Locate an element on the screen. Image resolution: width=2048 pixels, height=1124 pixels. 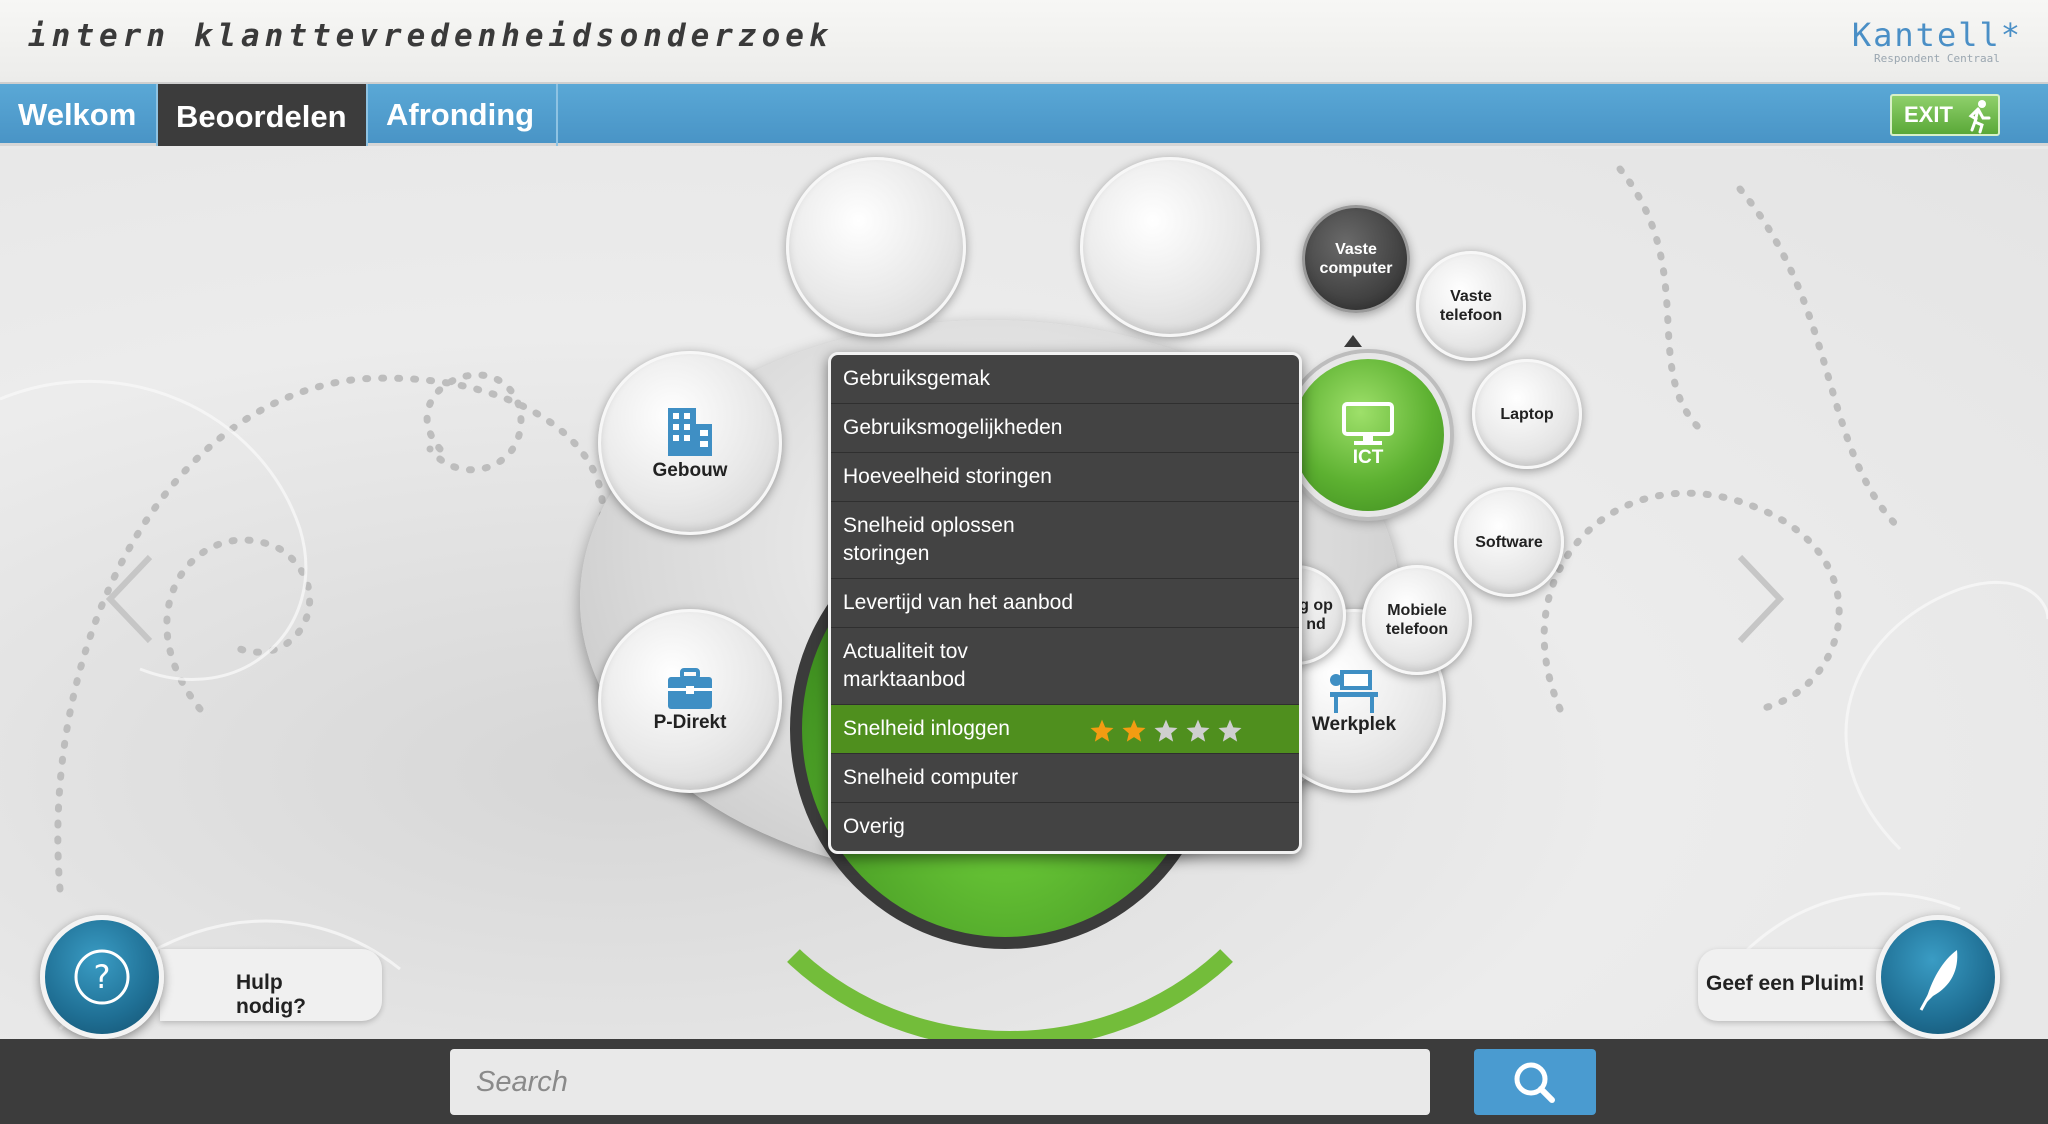
running-person-icon is located at coordinates (1979, 117).